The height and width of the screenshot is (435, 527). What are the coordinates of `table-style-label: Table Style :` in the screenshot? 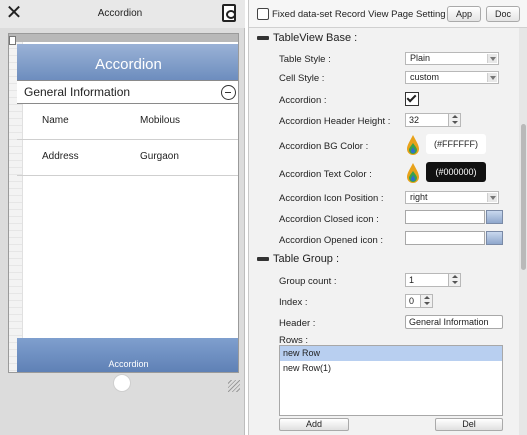 It's located at (305, 59).